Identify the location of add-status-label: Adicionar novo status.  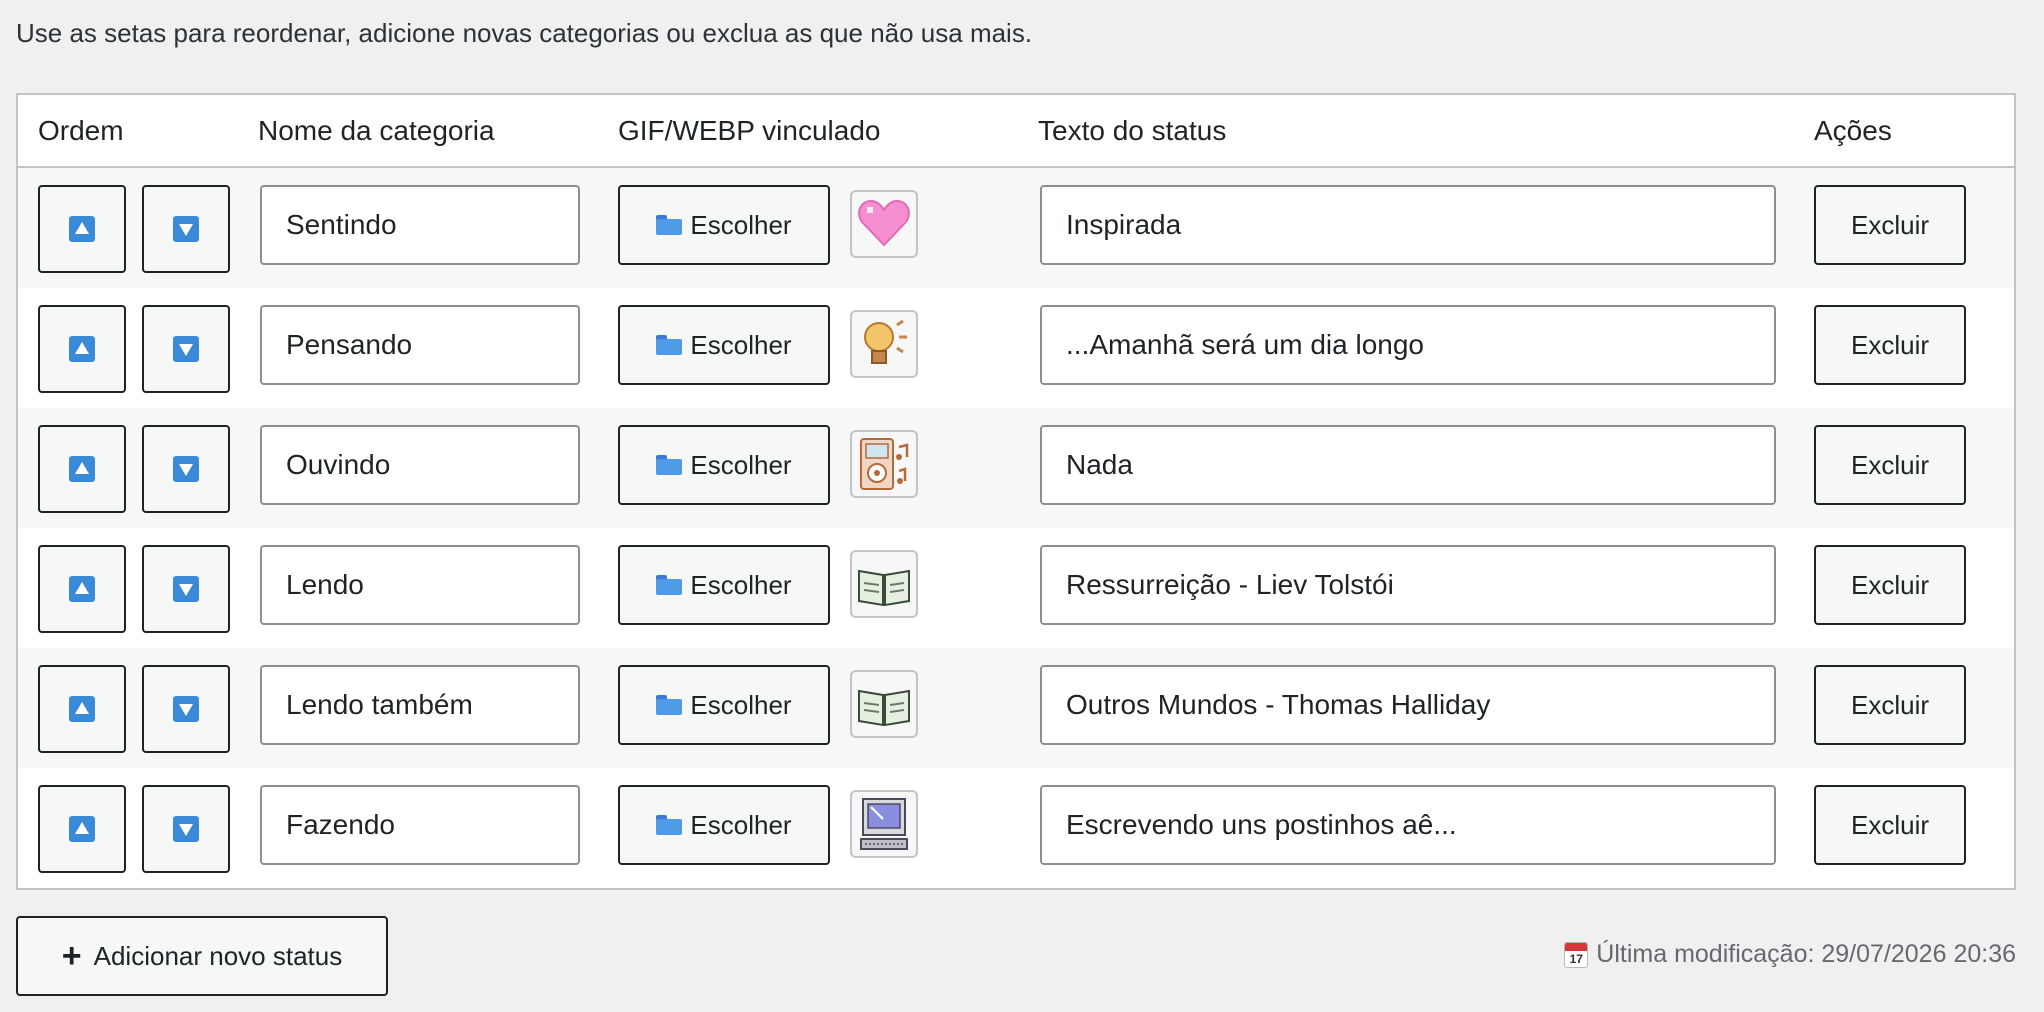
(218, 955).